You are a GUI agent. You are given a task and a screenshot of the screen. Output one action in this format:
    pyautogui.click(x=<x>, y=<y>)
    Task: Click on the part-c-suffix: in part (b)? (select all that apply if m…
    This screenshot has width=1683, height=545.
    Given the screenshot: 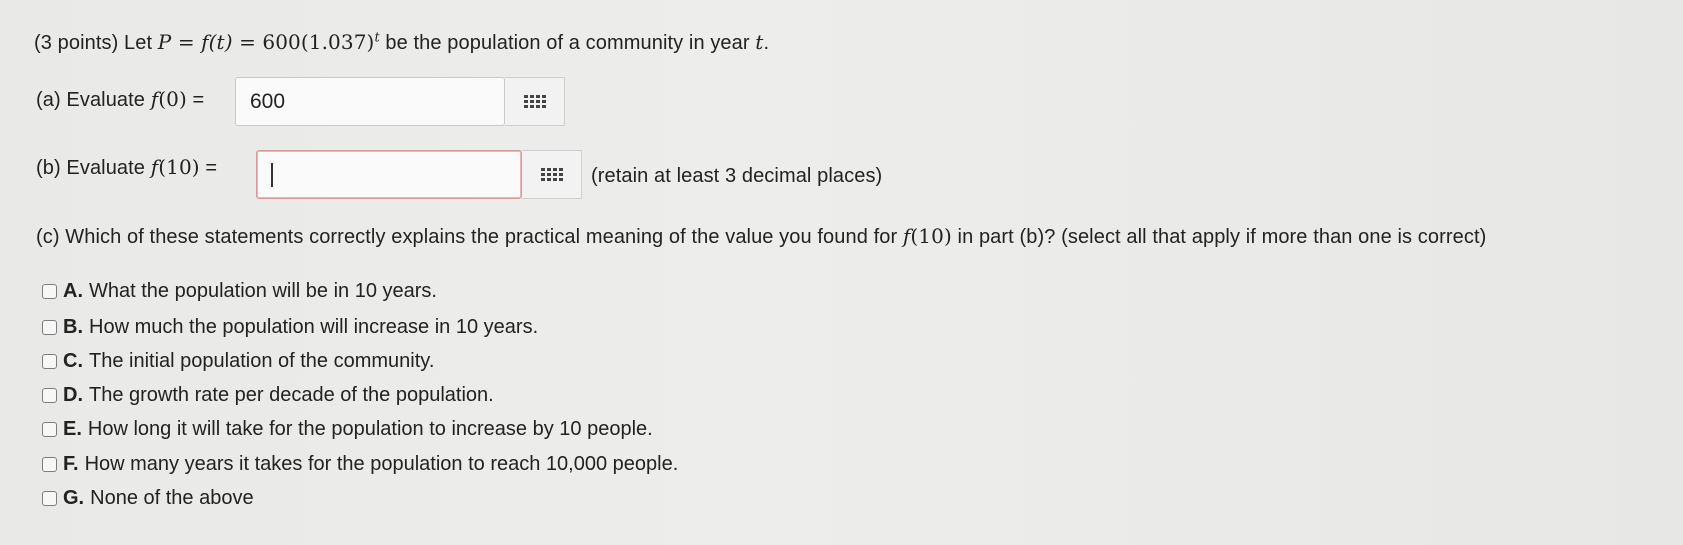 What is the action you would take?
    pyautogui.click(x=1219, y=237)
    